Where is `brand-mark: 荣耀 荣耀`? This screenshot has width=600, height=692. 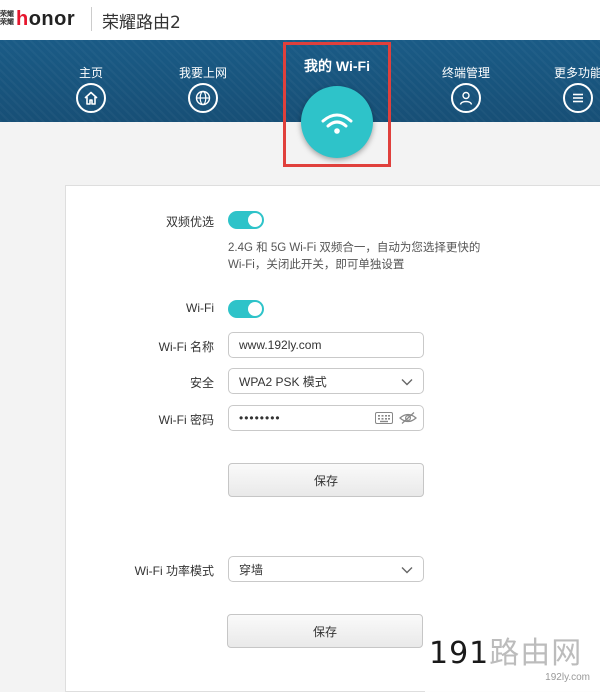 brand-mark: 荣耀 荣耀 is located at coordinates (7, 19).